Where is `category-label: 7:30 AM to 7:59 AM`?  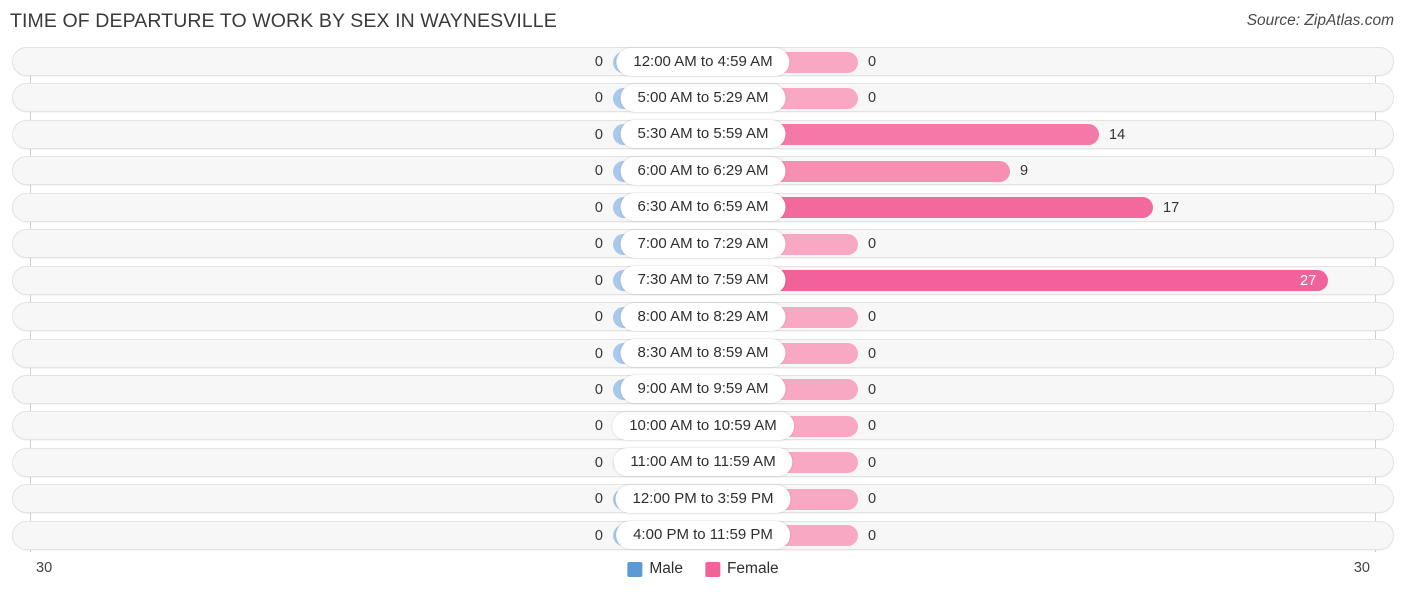 category-label: 7:30 AM to 7:59 AM is located at coordinates (703, 280).